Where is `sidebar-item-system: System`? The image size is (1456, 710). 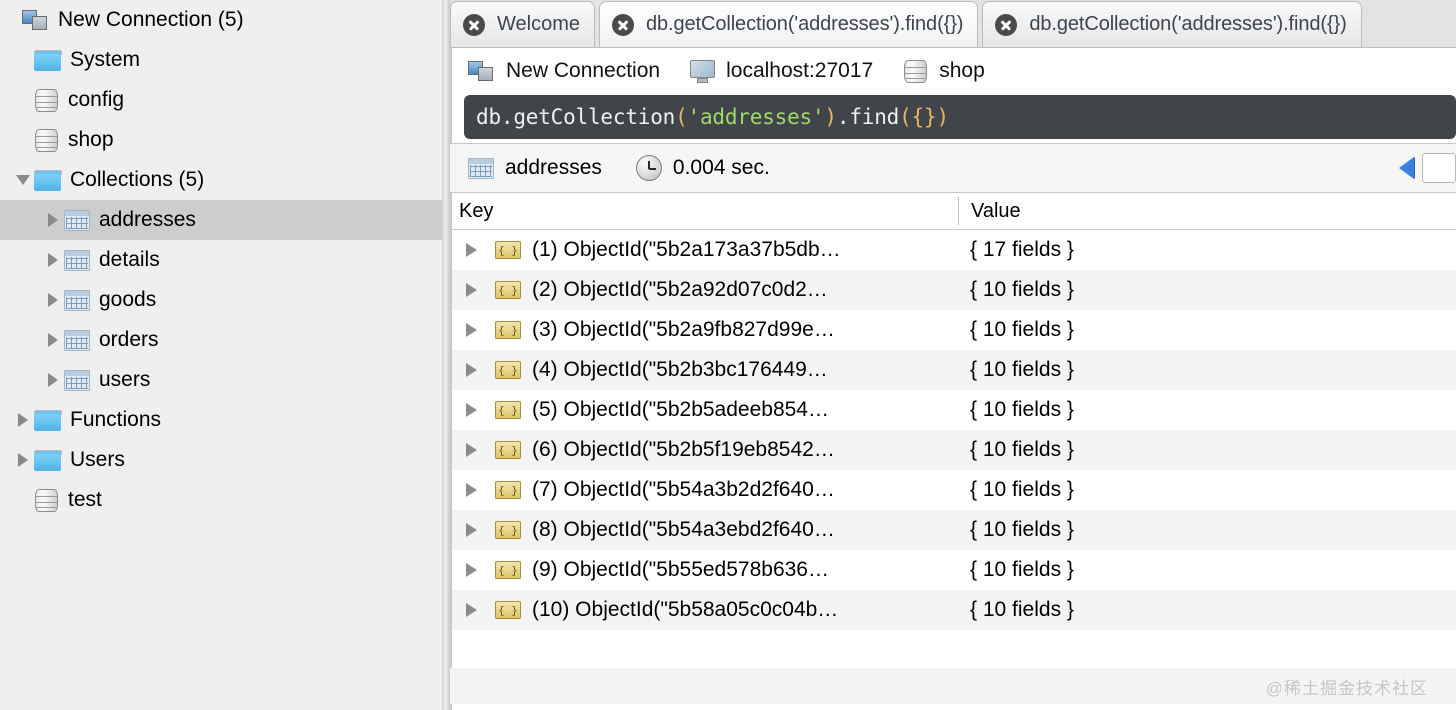
sidebar-item-system: System is located at coordinates (225, 60).